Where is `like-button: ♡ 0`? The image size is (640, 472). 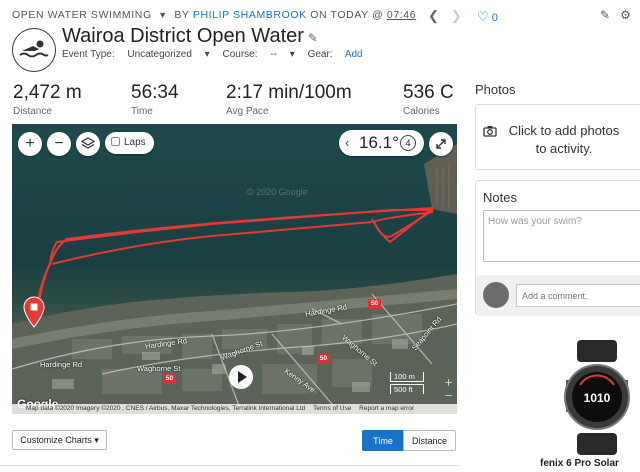 like-button: ♡ 0 is located at coordinates (487, 17).